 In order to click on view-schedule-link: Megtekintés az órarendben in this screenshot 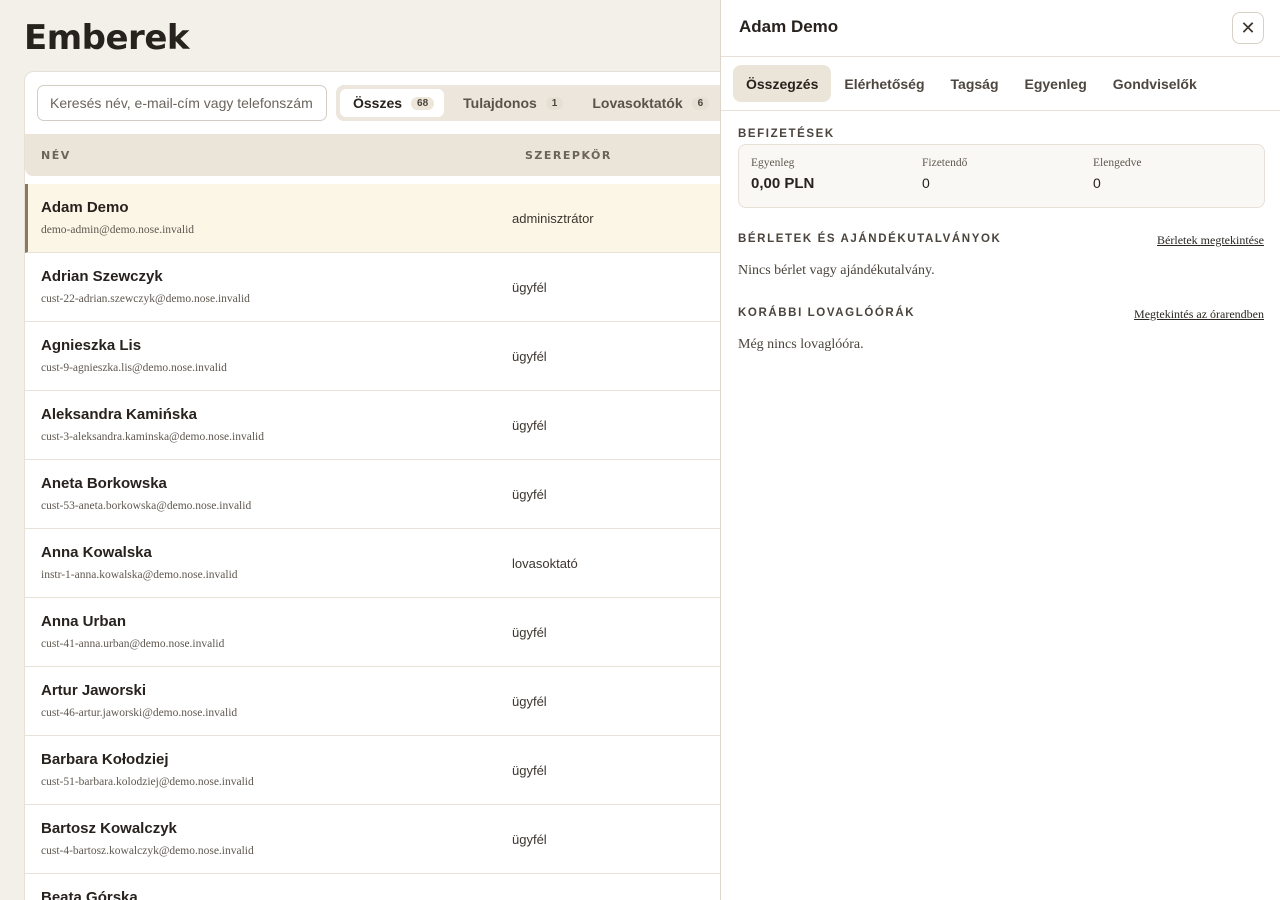, I will do `click(1199, 314)`.